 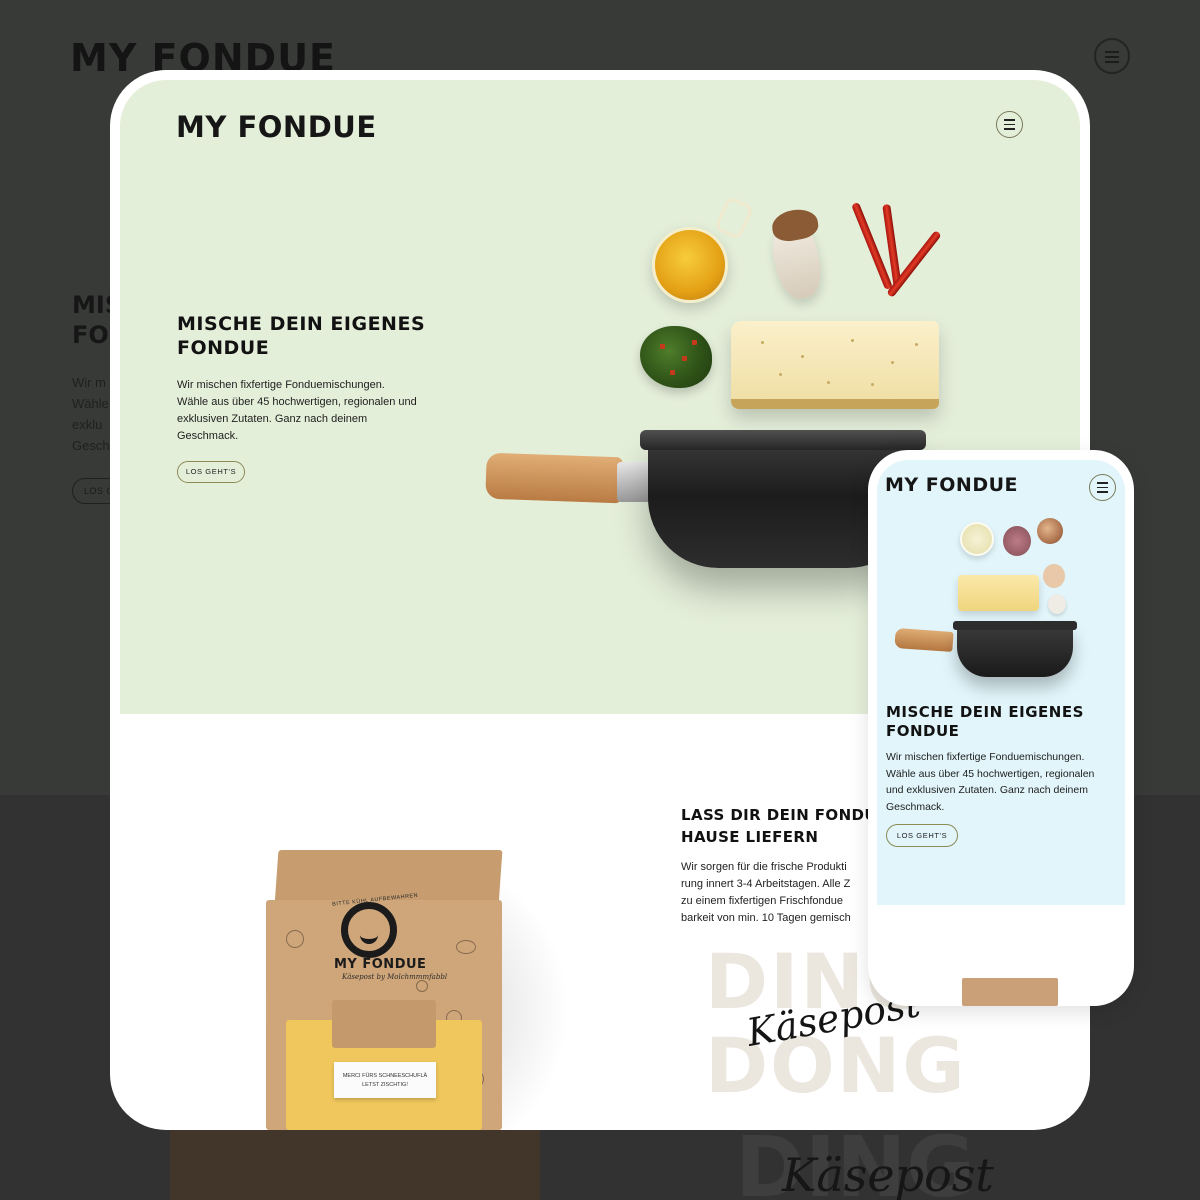 I want to click on background-box-image, so click(x=355, y=1164).